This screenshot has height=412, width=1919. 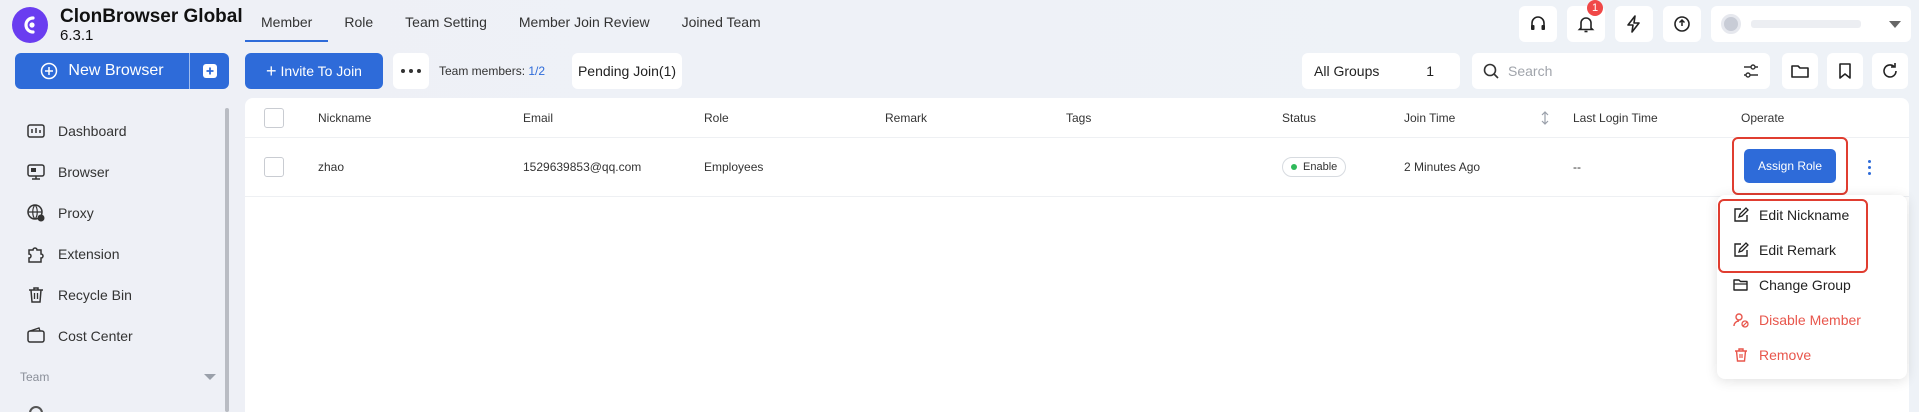 What do you see at coordinates (1381, 71) in the screenshot?
I see `group-select: All Groups 1` at bounding box center [1381, 71].